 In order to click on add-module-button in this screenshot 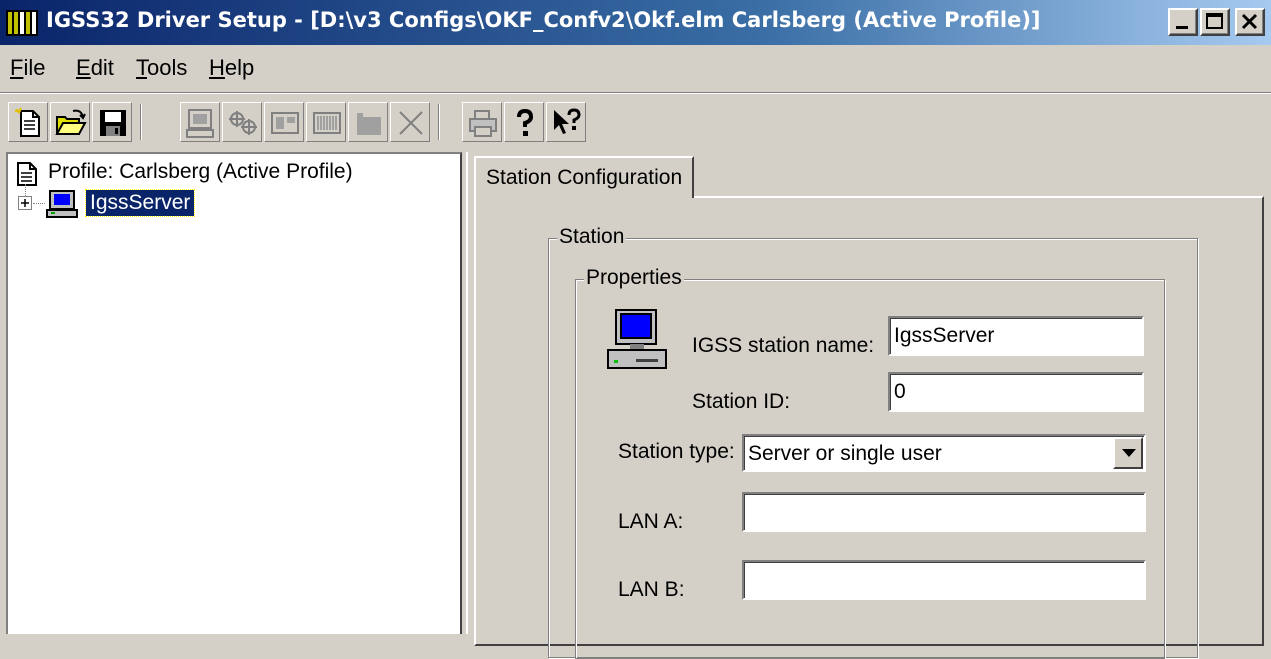, I will do `click(368, 122)`.